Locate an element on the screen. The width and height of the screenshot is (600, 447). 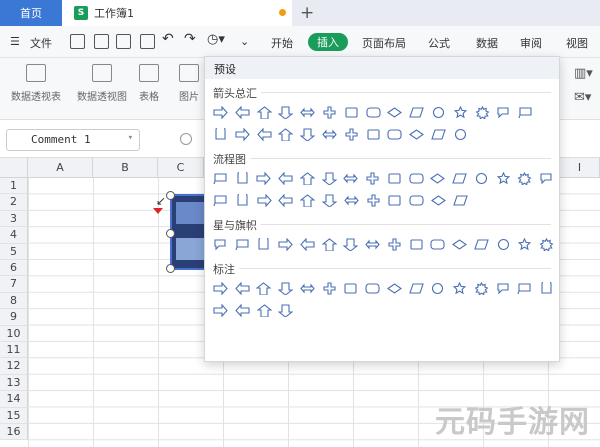
row-header: 10 is located at coordinates (14, 333).